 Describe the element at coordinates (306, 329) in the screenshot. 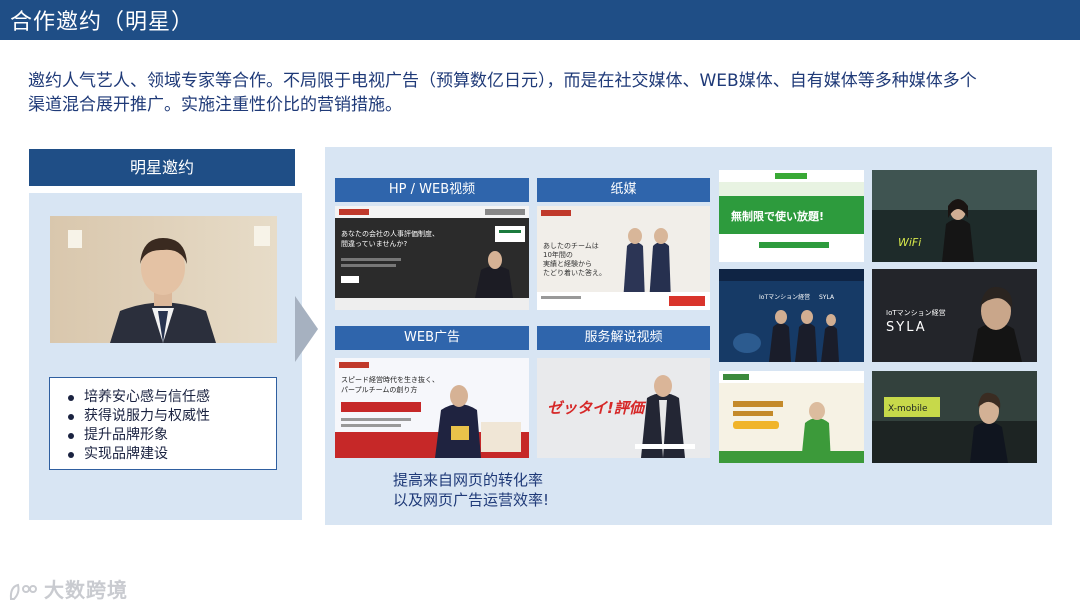

I see `right-arrow-icon` at that location.